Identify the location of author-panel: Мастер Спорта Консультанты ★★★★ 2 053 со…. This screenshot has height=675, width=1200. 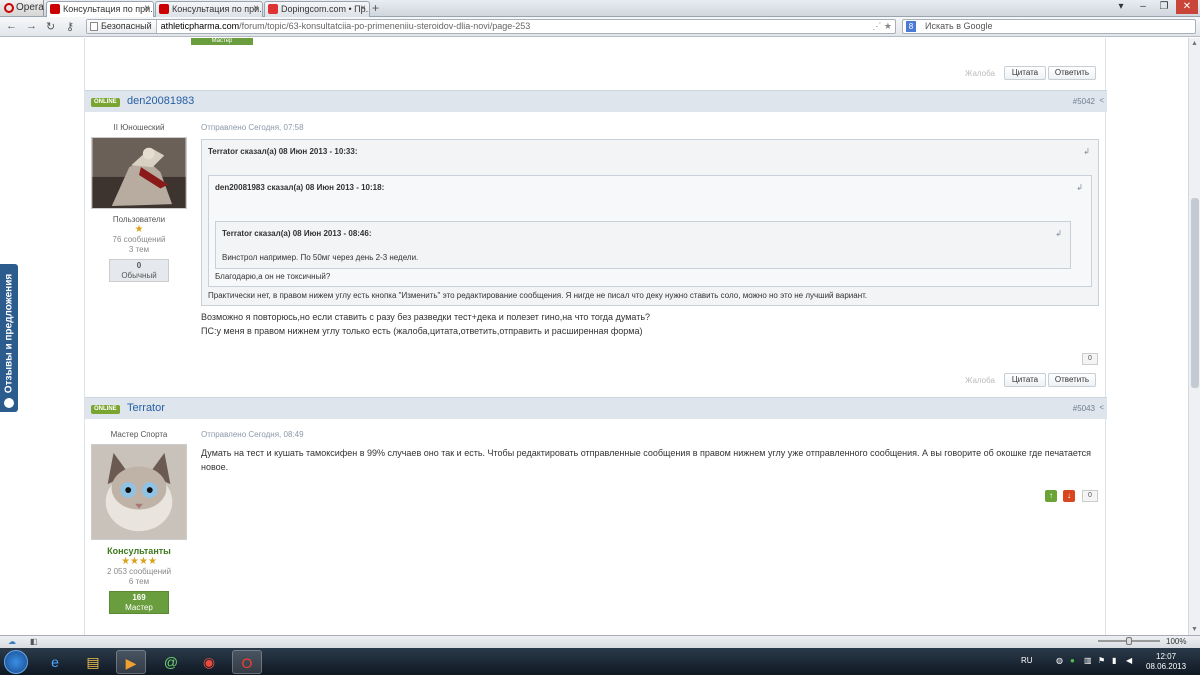
(139, 522).